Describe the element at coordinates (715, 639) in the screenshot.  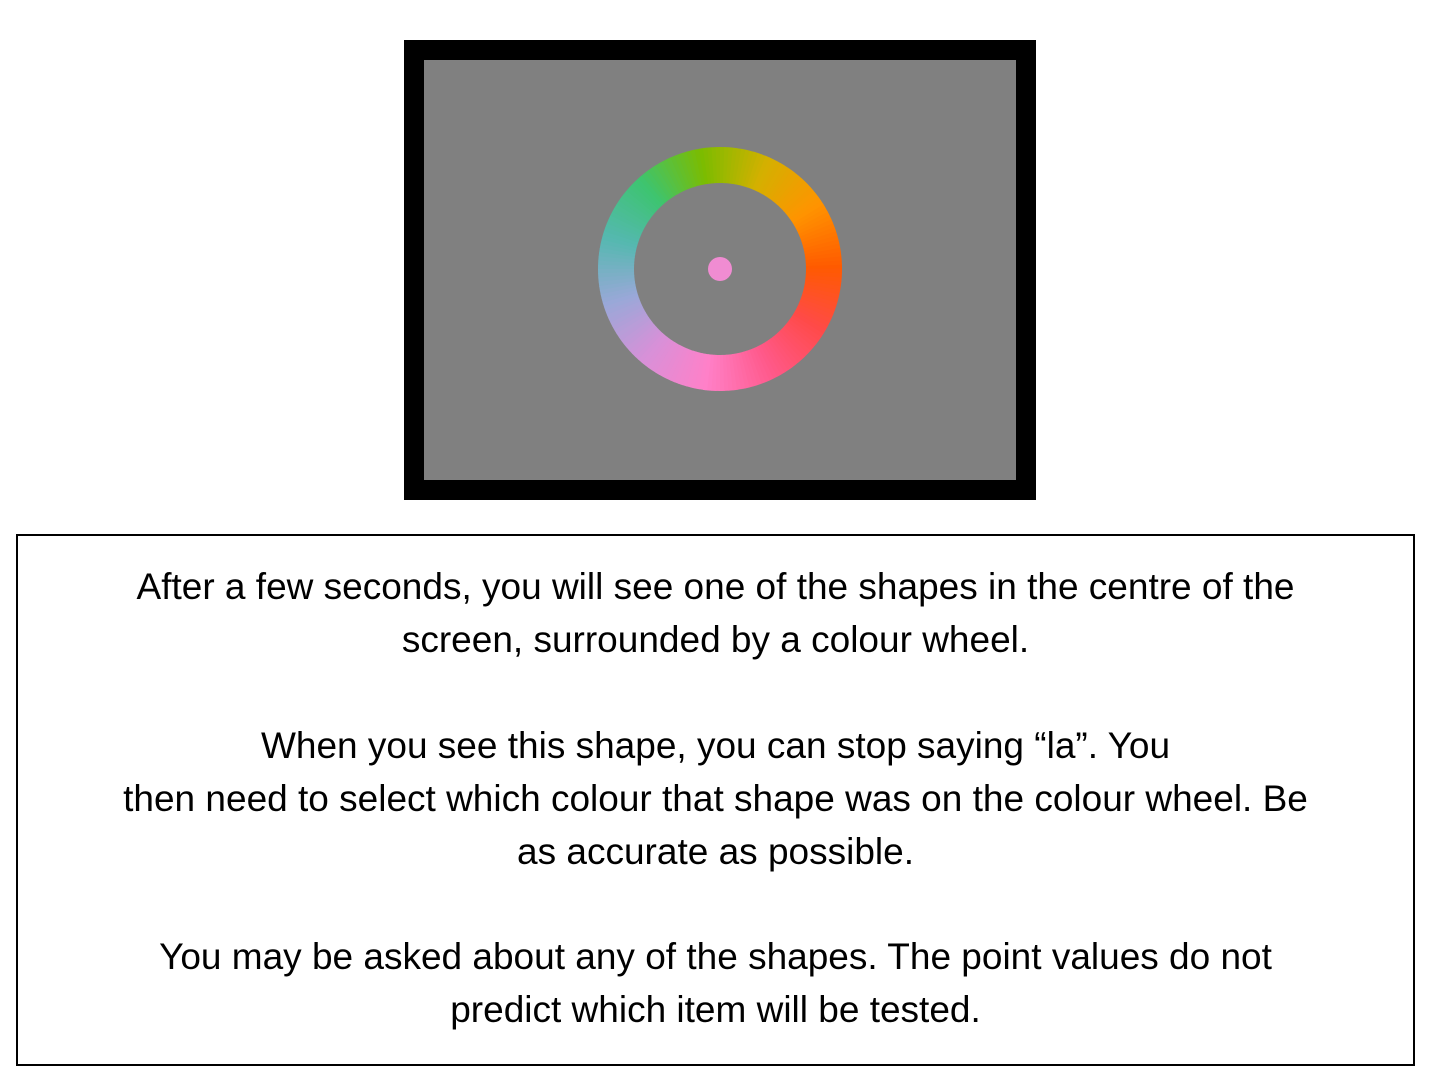
I see `instruction-line: screen, surrounded by a colour wheel.` at that location.